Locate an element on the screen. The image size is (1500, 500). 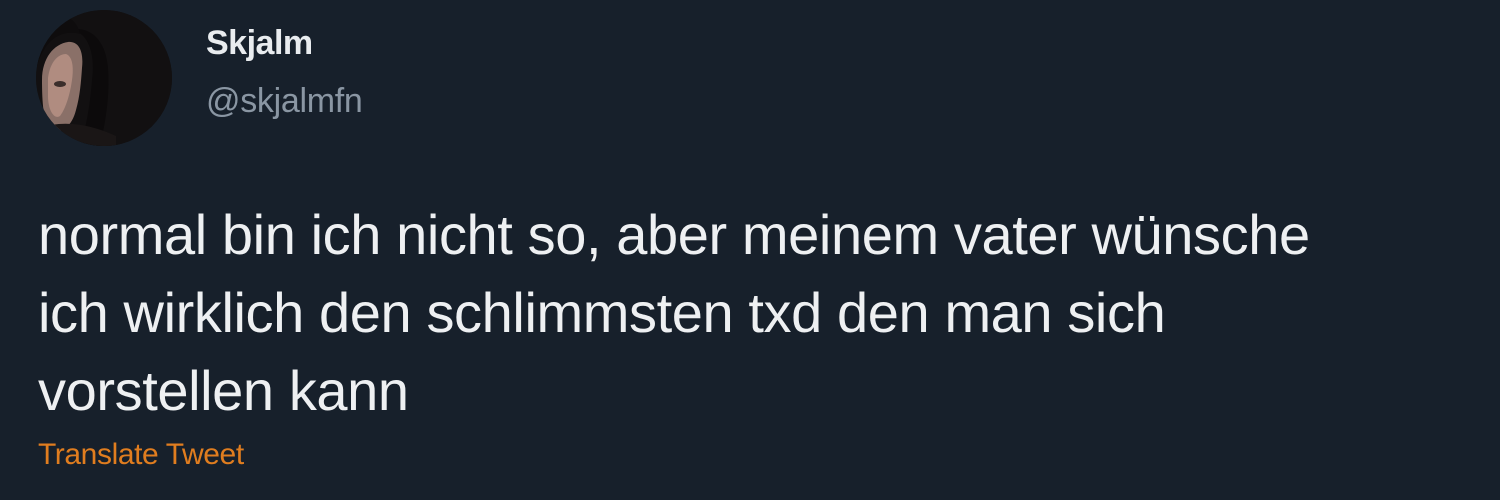
author-handle: @skjalmfn is located at coordinates (284, 101).